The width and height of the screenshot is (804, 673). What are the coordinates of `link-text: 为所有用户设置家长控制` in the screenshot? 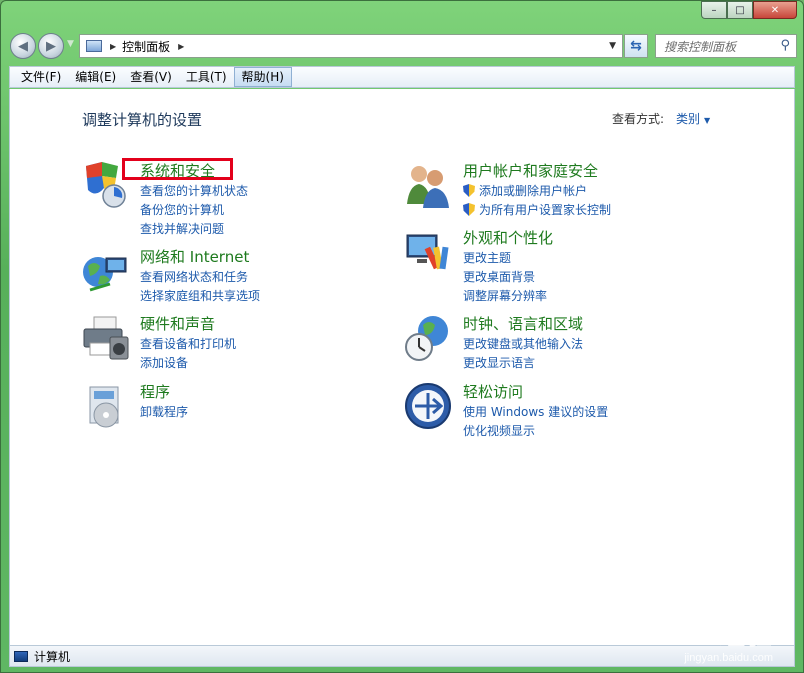 It's located at (545, 210).